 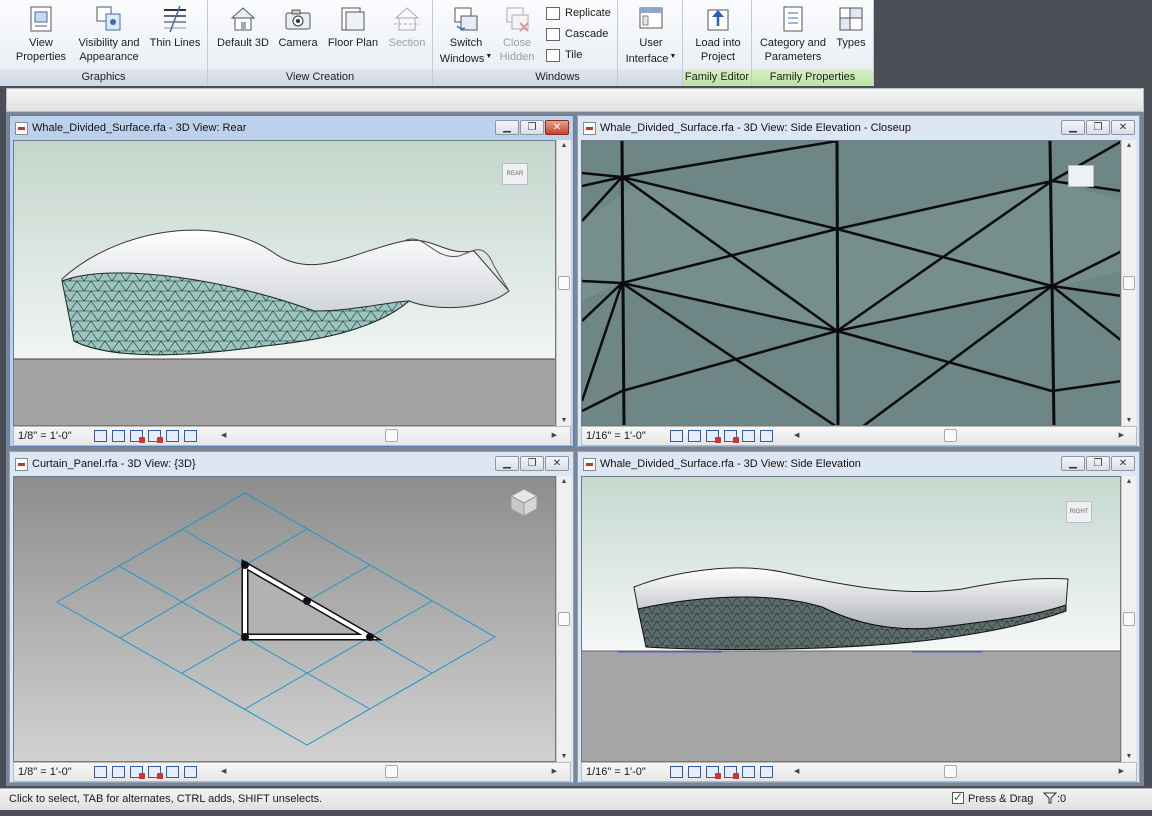 What do you see at coordinates (718, 34) in the screenshot?
I see `load-into-project-button: Load into Project` at bounding box center [718, 34].